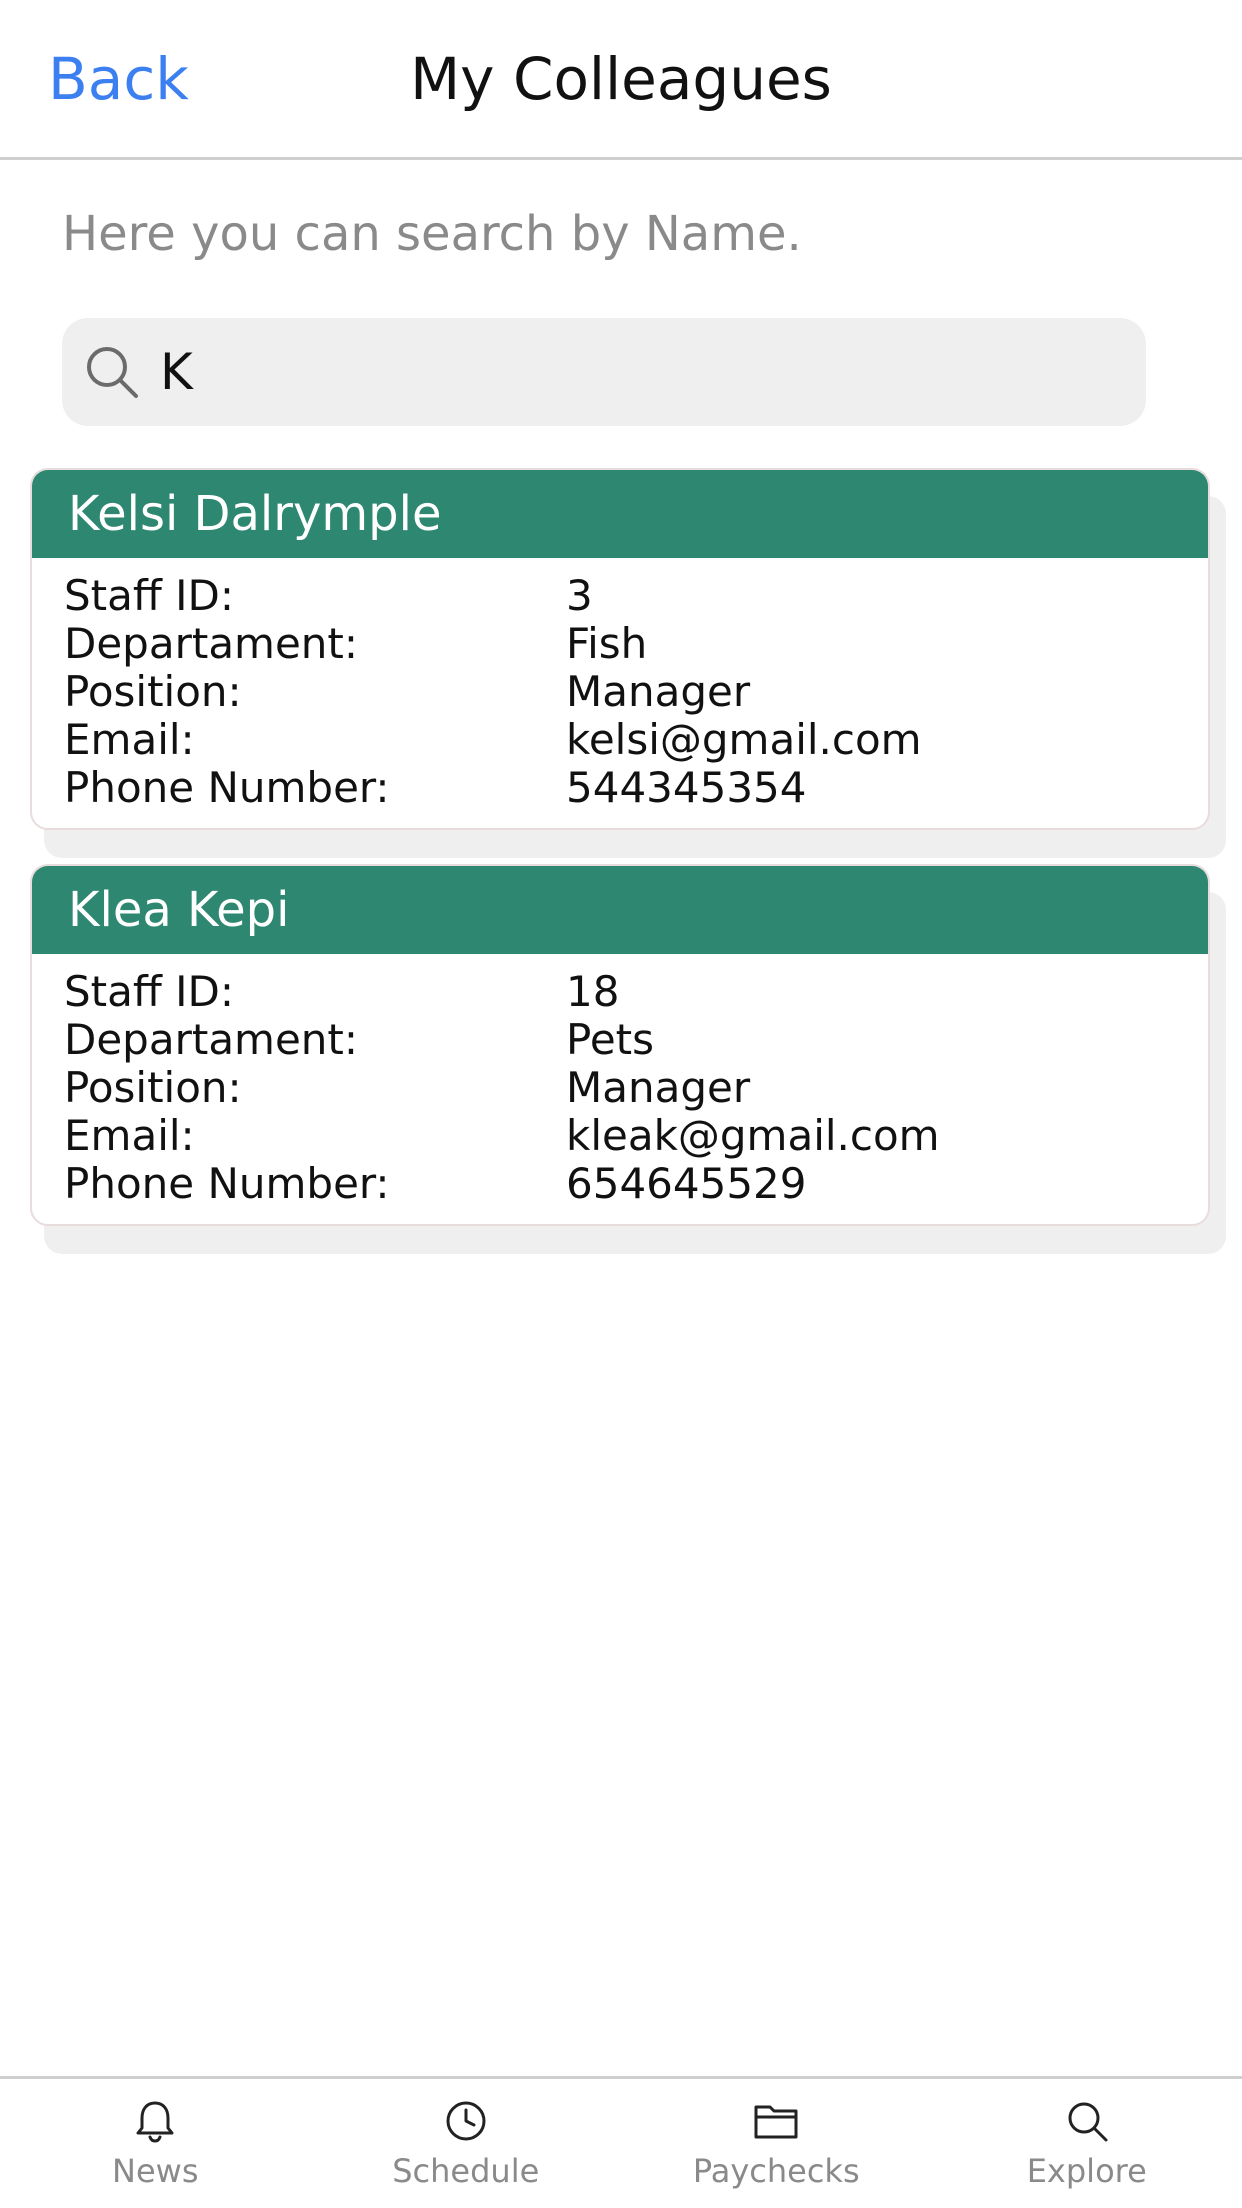 The height and width of the screenshot is (2208, 1242). I want to click on tab-explore: Explore, so click(1087, 2143).